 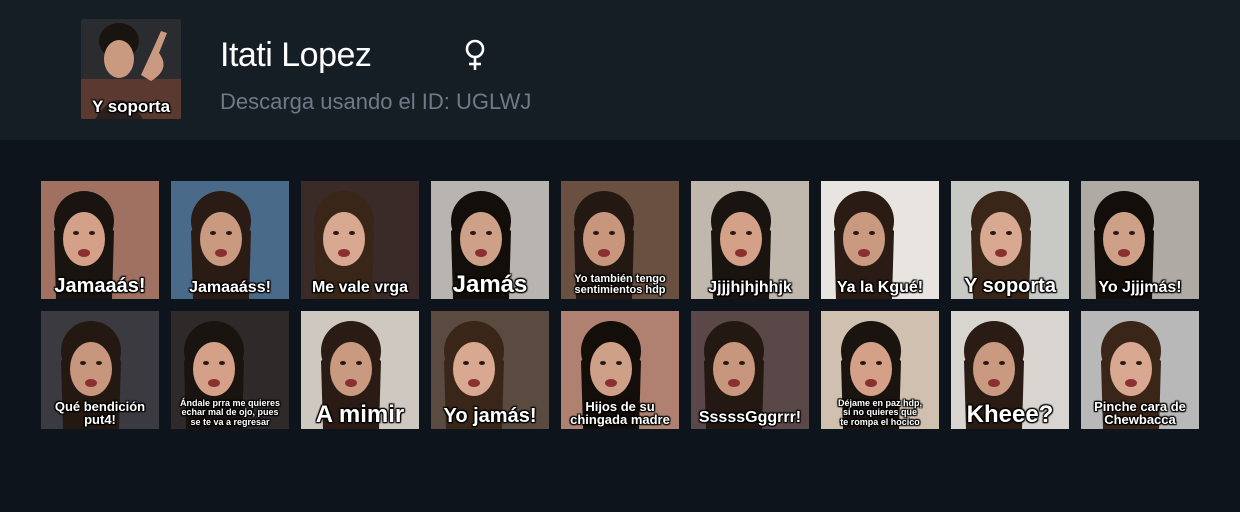 I want to click on sticker-item: Jamaaáss!, so click(x=230, y=240).